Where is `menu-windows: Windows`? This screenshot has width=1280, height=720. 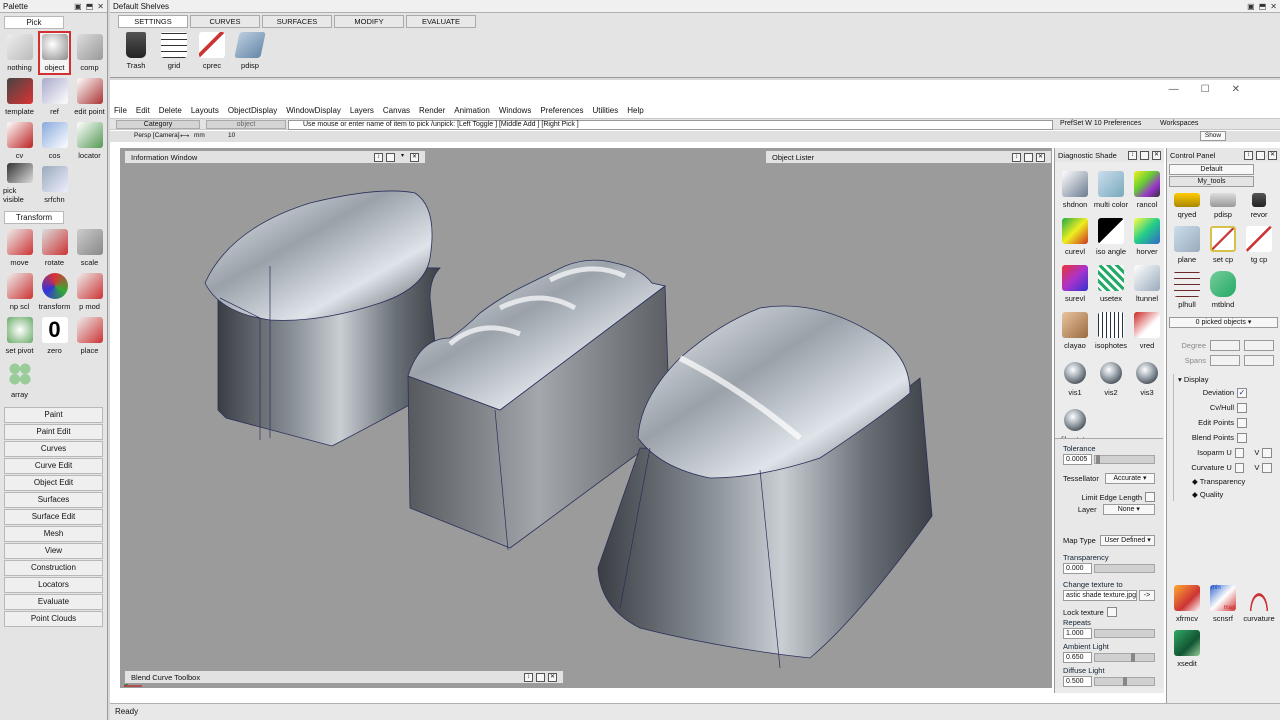 menu-windows: Windows is located at coordinates (515, 110).